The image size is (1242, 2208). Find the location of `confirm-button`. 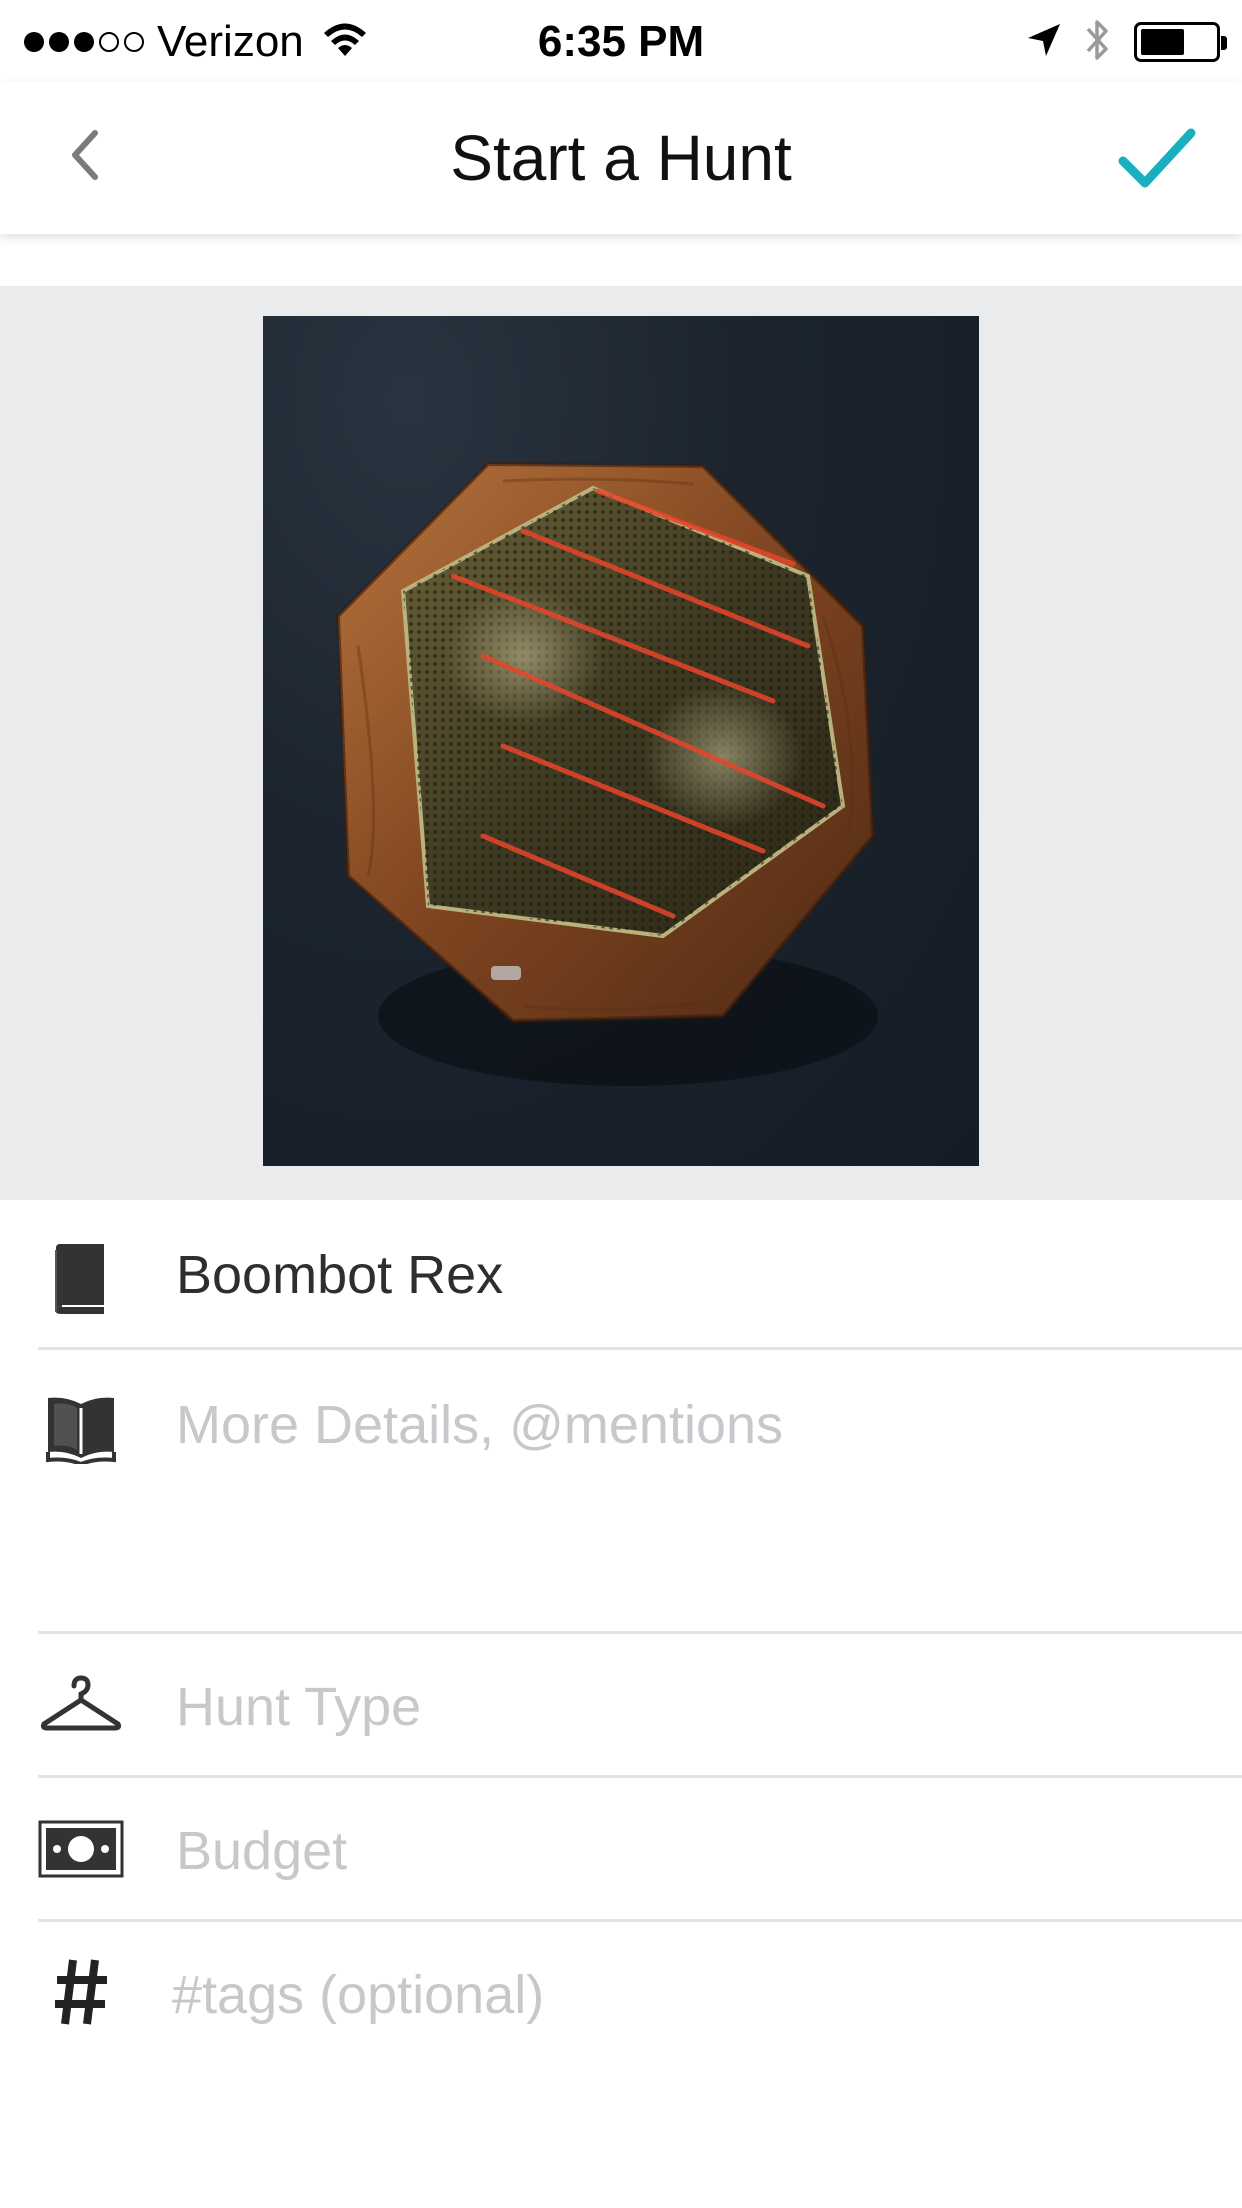

confirm-button is located at coordinates (1157, 159).